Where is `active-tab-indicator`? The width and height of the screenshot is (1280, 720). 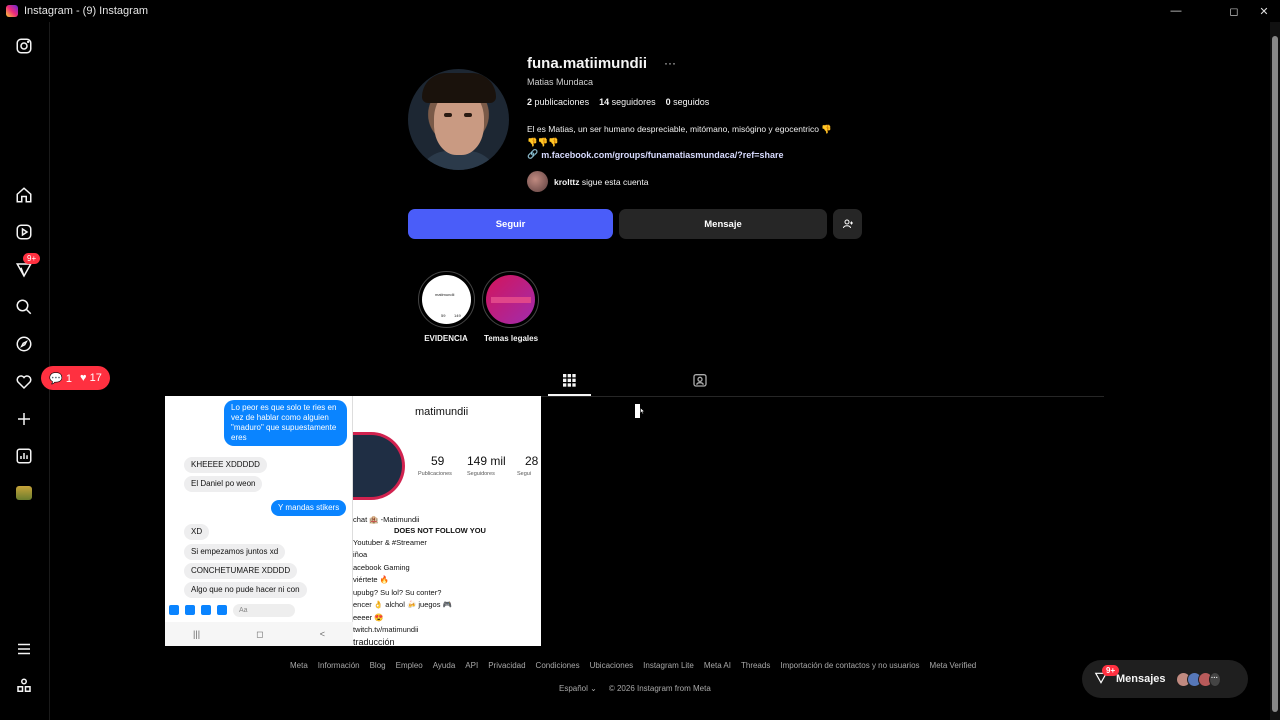
active-tab-indicator is located at coordinates (569, 395).